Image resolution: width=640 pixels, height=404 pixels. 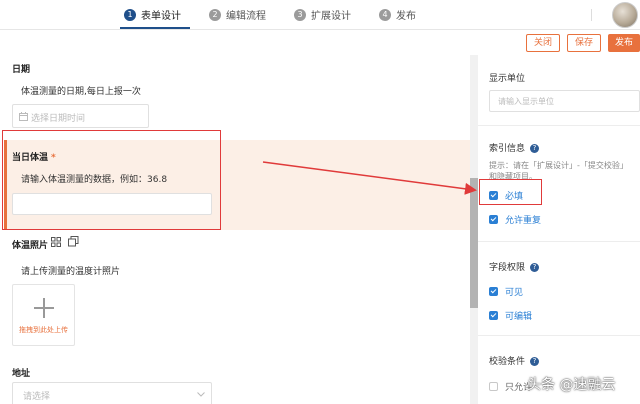 I want to click on watermark: 头条 @速融云, so click(x=571, y=385).